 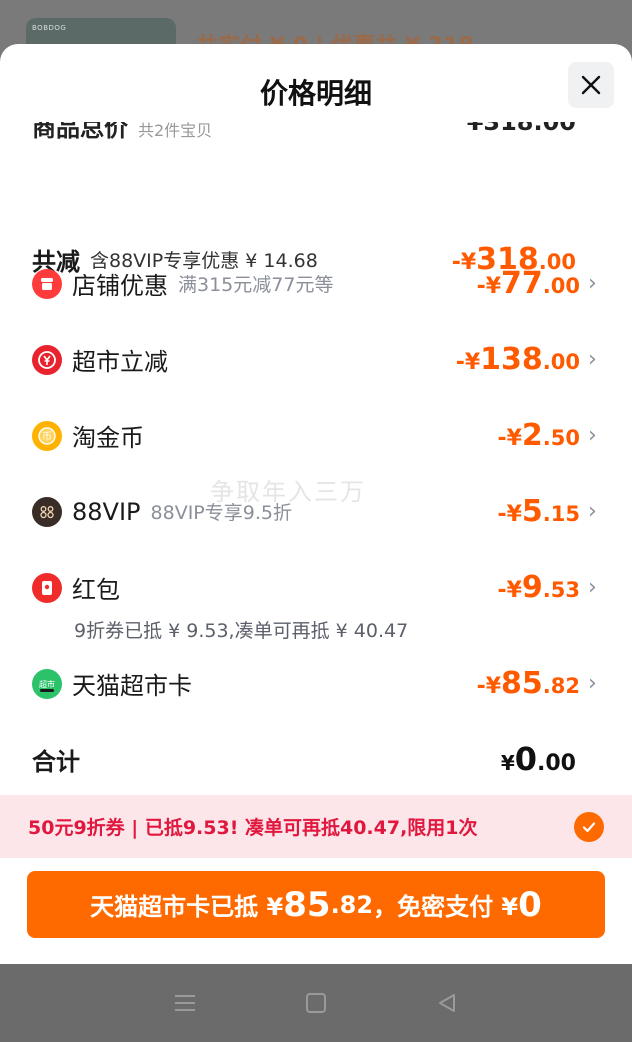 What do you see at coordinates (253, 828) in the screenshot?
I see `coupon-banner-text: 50元9折券 | 已抵9.53! 凑单可再抵40.47,限用1次` at bounding box center [253, 828].